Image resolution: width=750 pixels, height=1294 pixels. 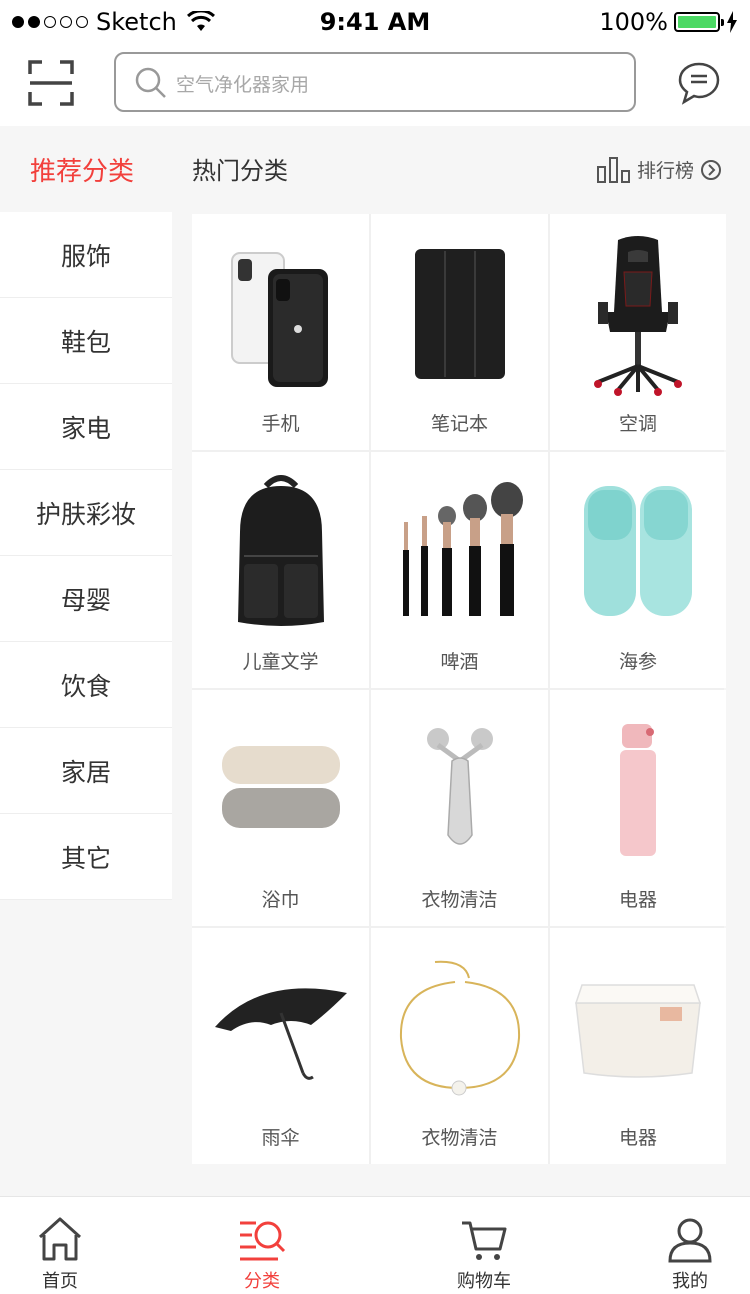 What do you see at coordinates (375, 1245) in the screenshot?
I see `bottom-tab-bar: 首页 分类 购物车 我的` at bounding box center [375, 1245].